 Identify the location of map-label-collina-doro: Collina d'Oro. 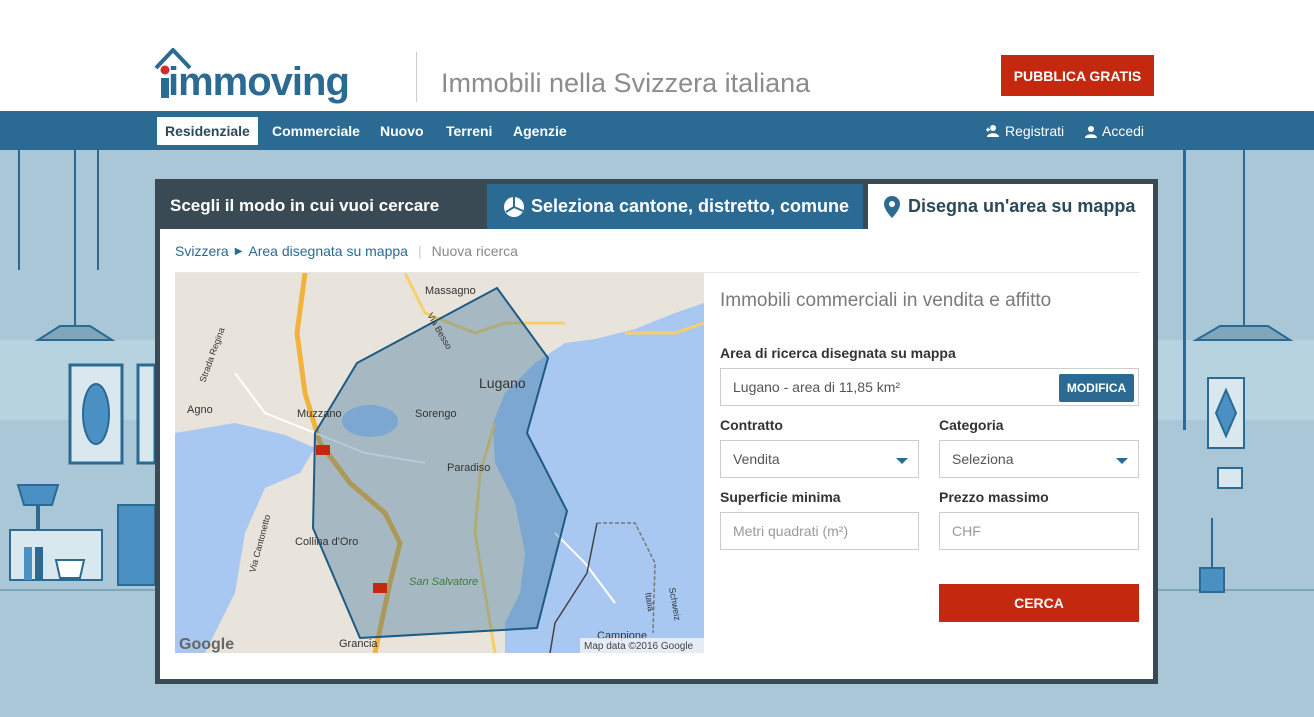
(326, 542).